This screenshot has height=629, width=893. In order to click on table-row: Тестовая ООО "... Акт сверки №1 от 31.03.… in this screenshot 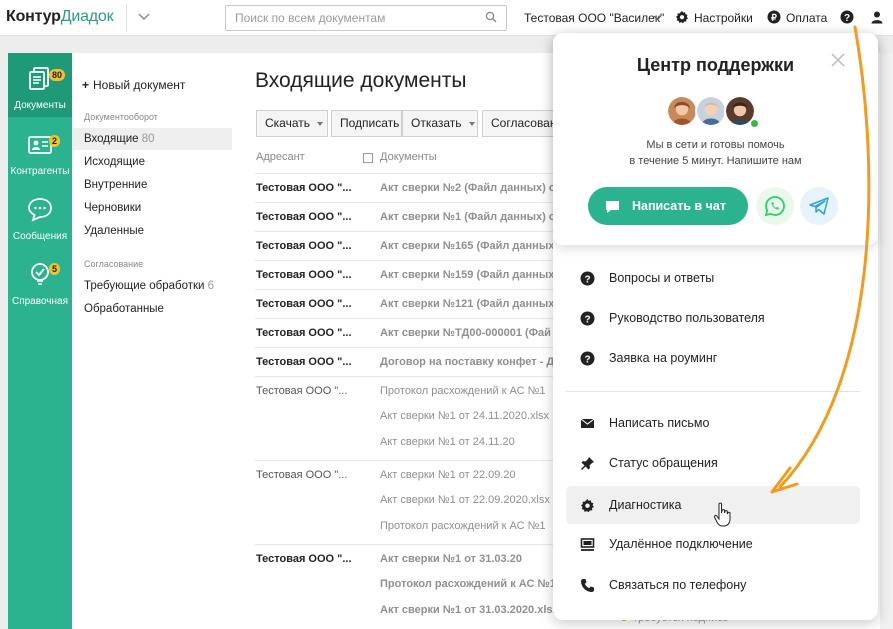, I will do `click(408, 558)`.